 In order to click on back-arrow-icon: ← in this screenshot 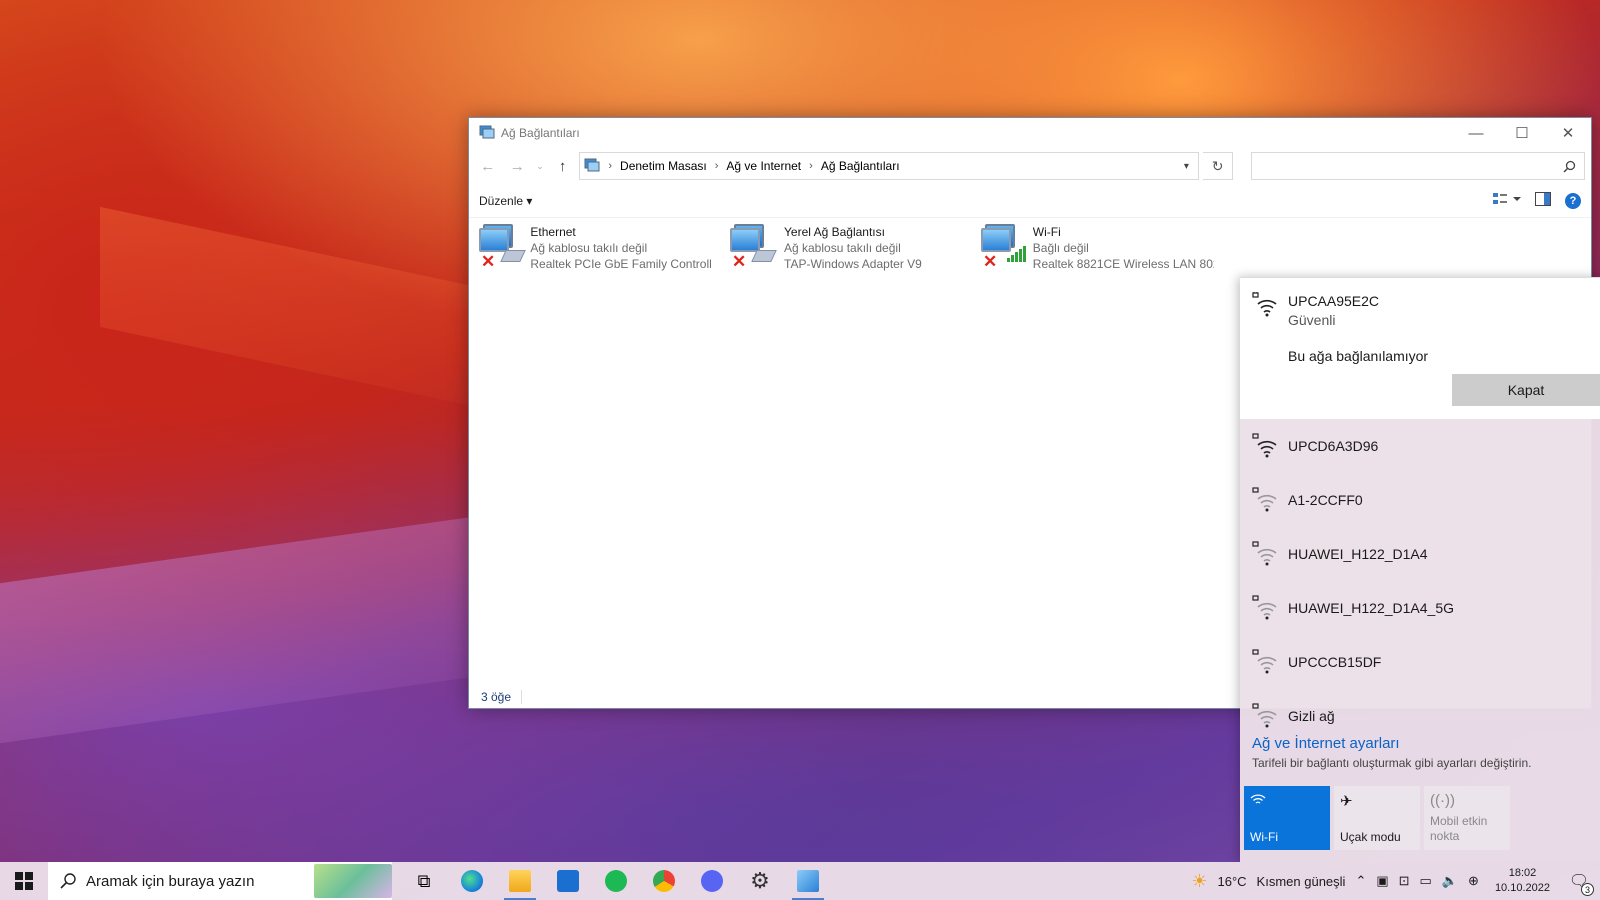, I will do `click(488, 166)`.